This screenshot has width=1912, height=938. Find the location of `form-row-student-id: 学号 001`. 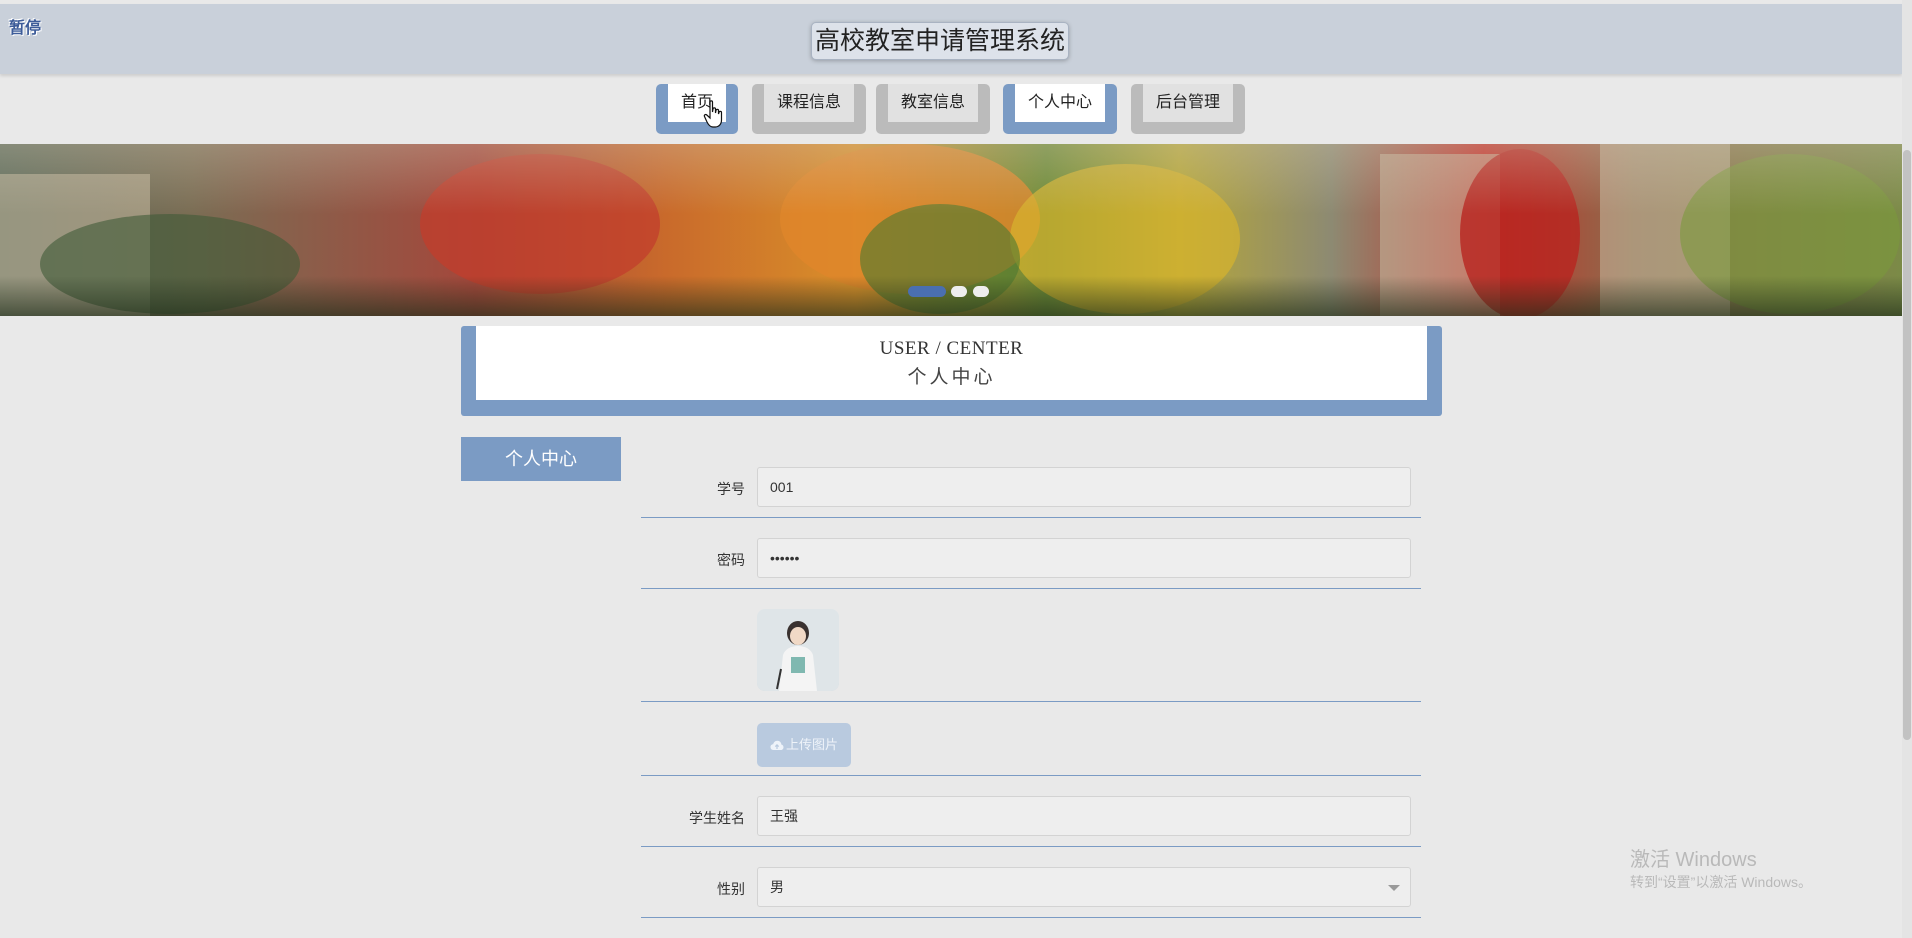

form-row-student-id: 学号 001 is located at coordinates (1031, 489).